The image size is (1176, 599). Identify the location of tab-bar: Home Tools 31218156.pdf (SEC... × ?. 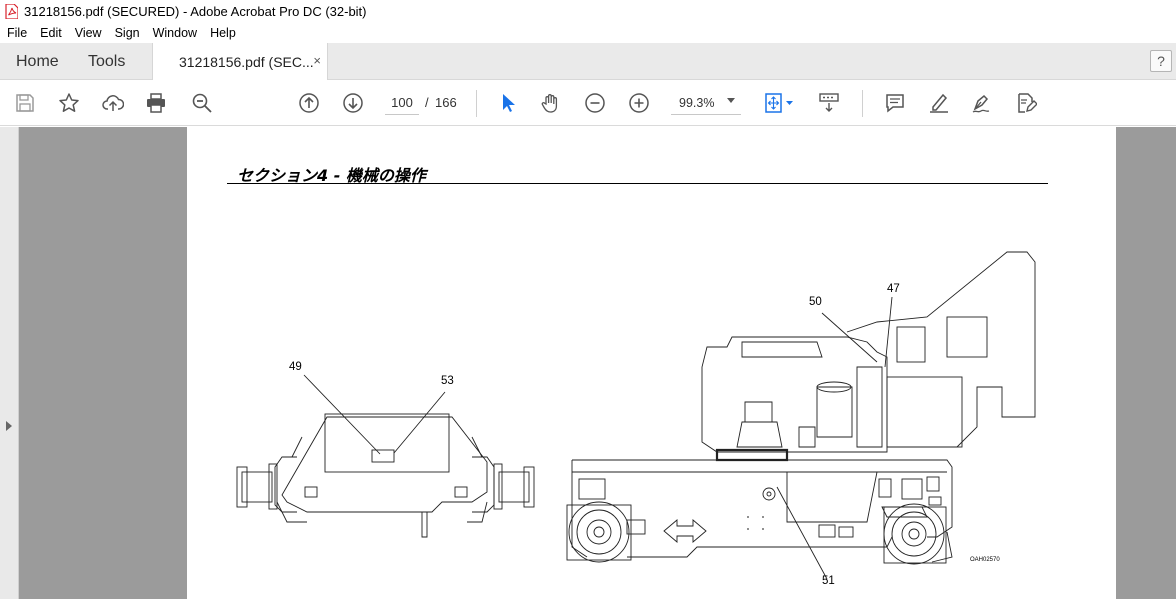
(588, 62).